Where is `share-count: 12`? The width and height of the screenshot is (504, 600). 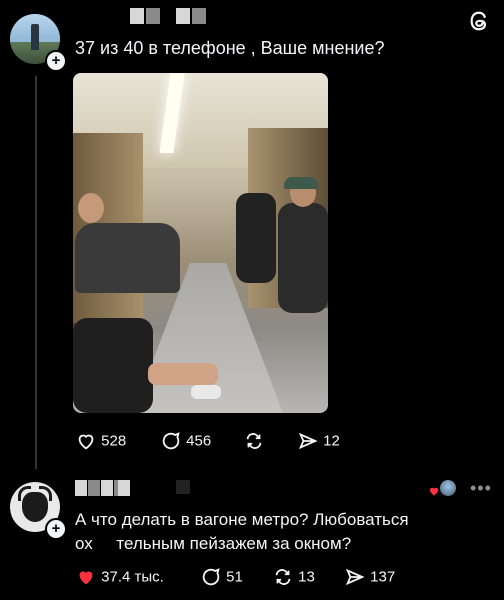
share-count: 12 is located at coordinates (331, 441).